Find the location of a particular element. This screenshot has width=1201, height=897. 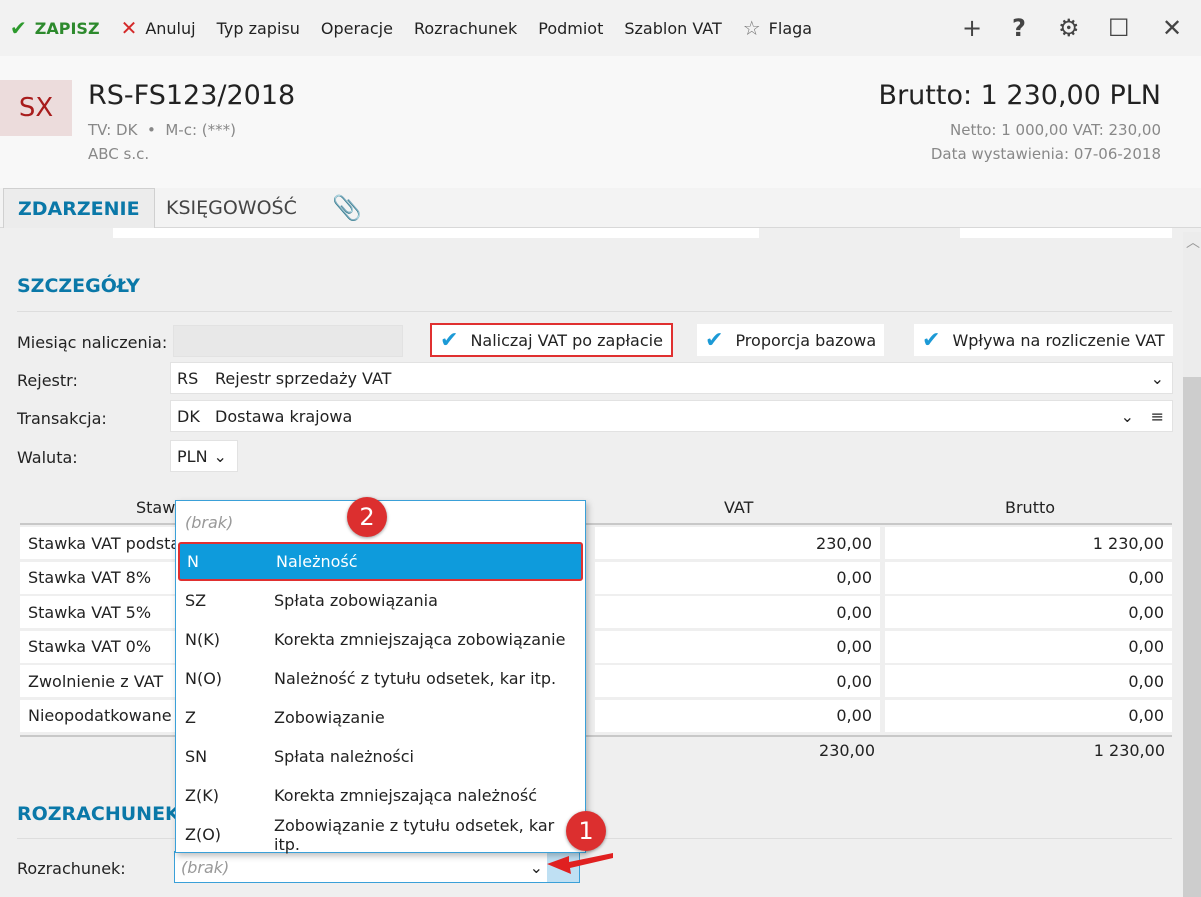

annotation-arrow is located at coordinates (580, 863).